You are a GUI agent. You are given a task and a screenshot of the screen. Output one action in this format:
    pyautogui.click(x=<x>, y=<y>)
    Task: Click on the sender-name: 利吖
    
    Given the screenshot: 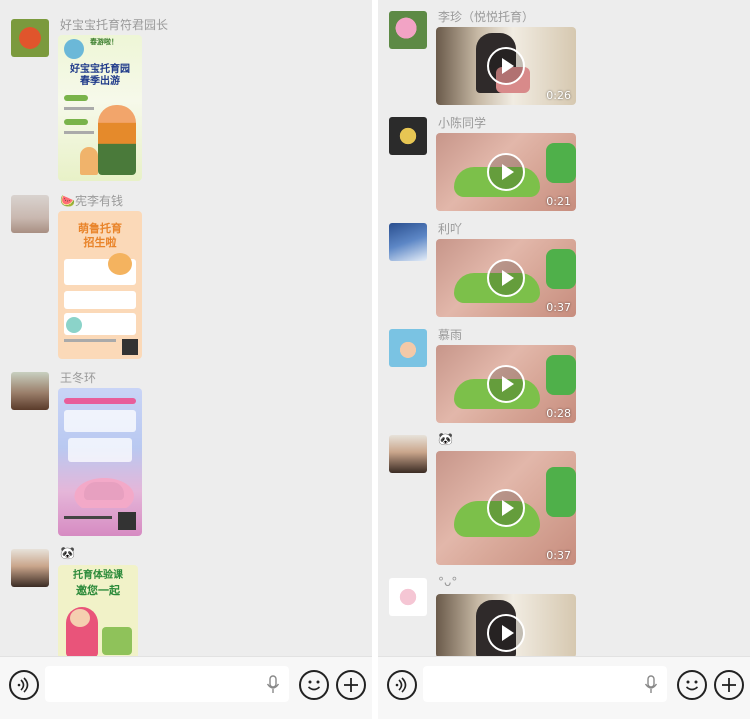 What is the action you would take?
    pyautogui.click(x=450, y=229)
    